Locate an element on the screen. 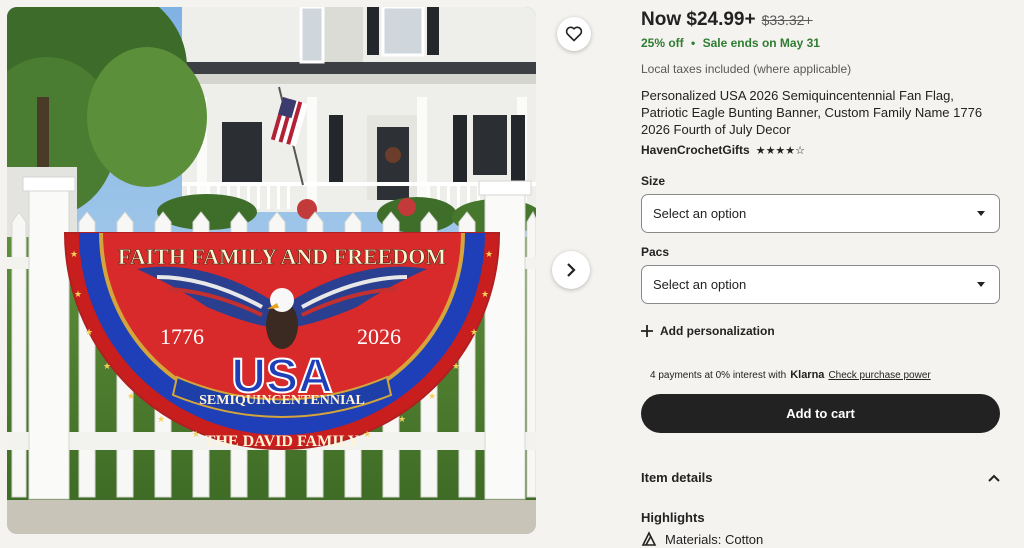 Image resolution: width=1024 pixels, height=548 pixels. heart-icon is located at coordinates (574, 34).